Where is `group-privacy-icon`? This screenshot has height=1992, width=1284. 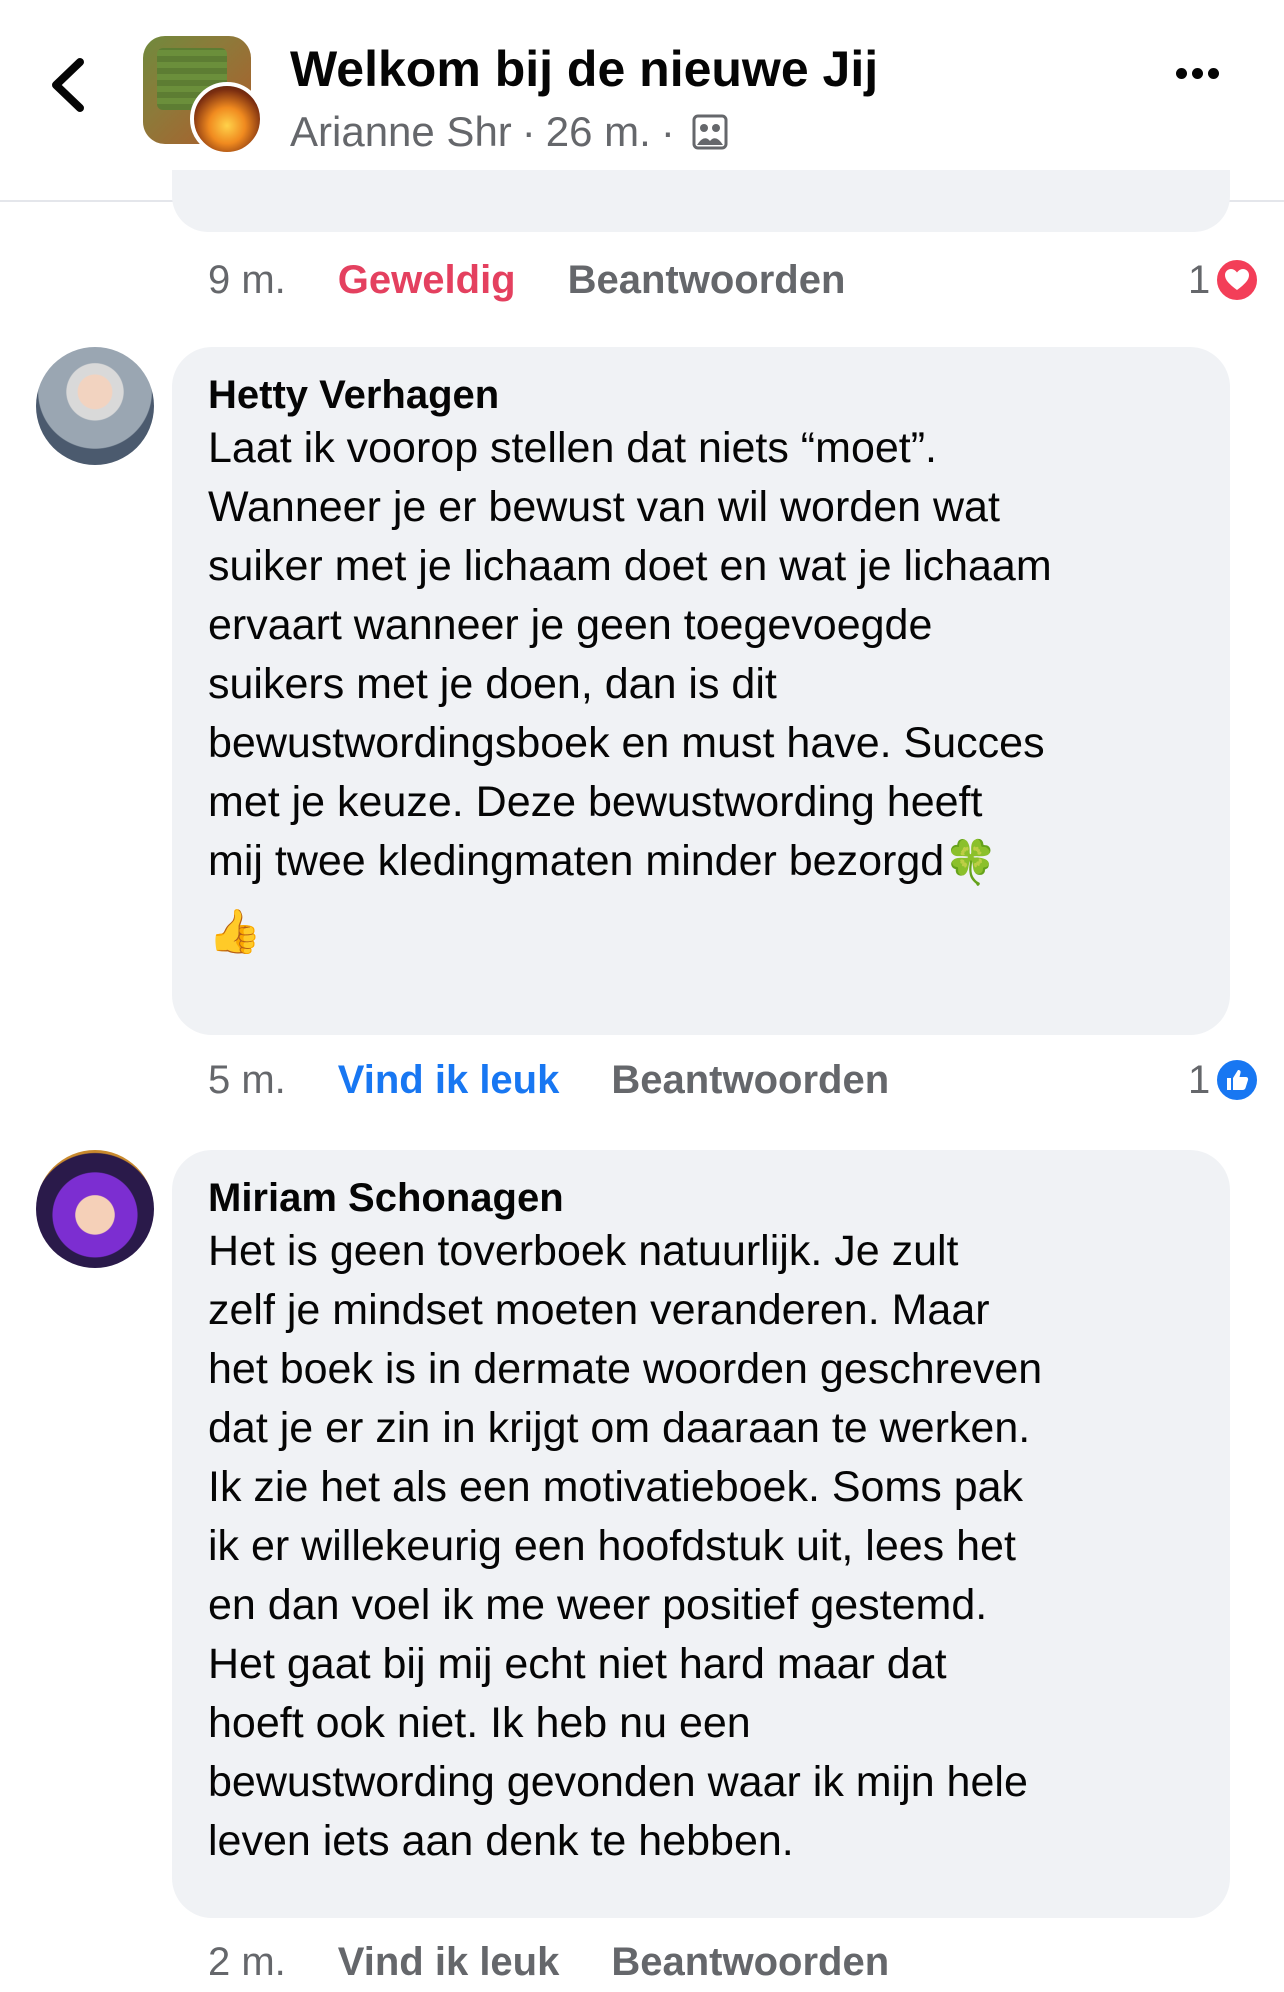
group-privacy-icon is located at coordinates (710, 132).